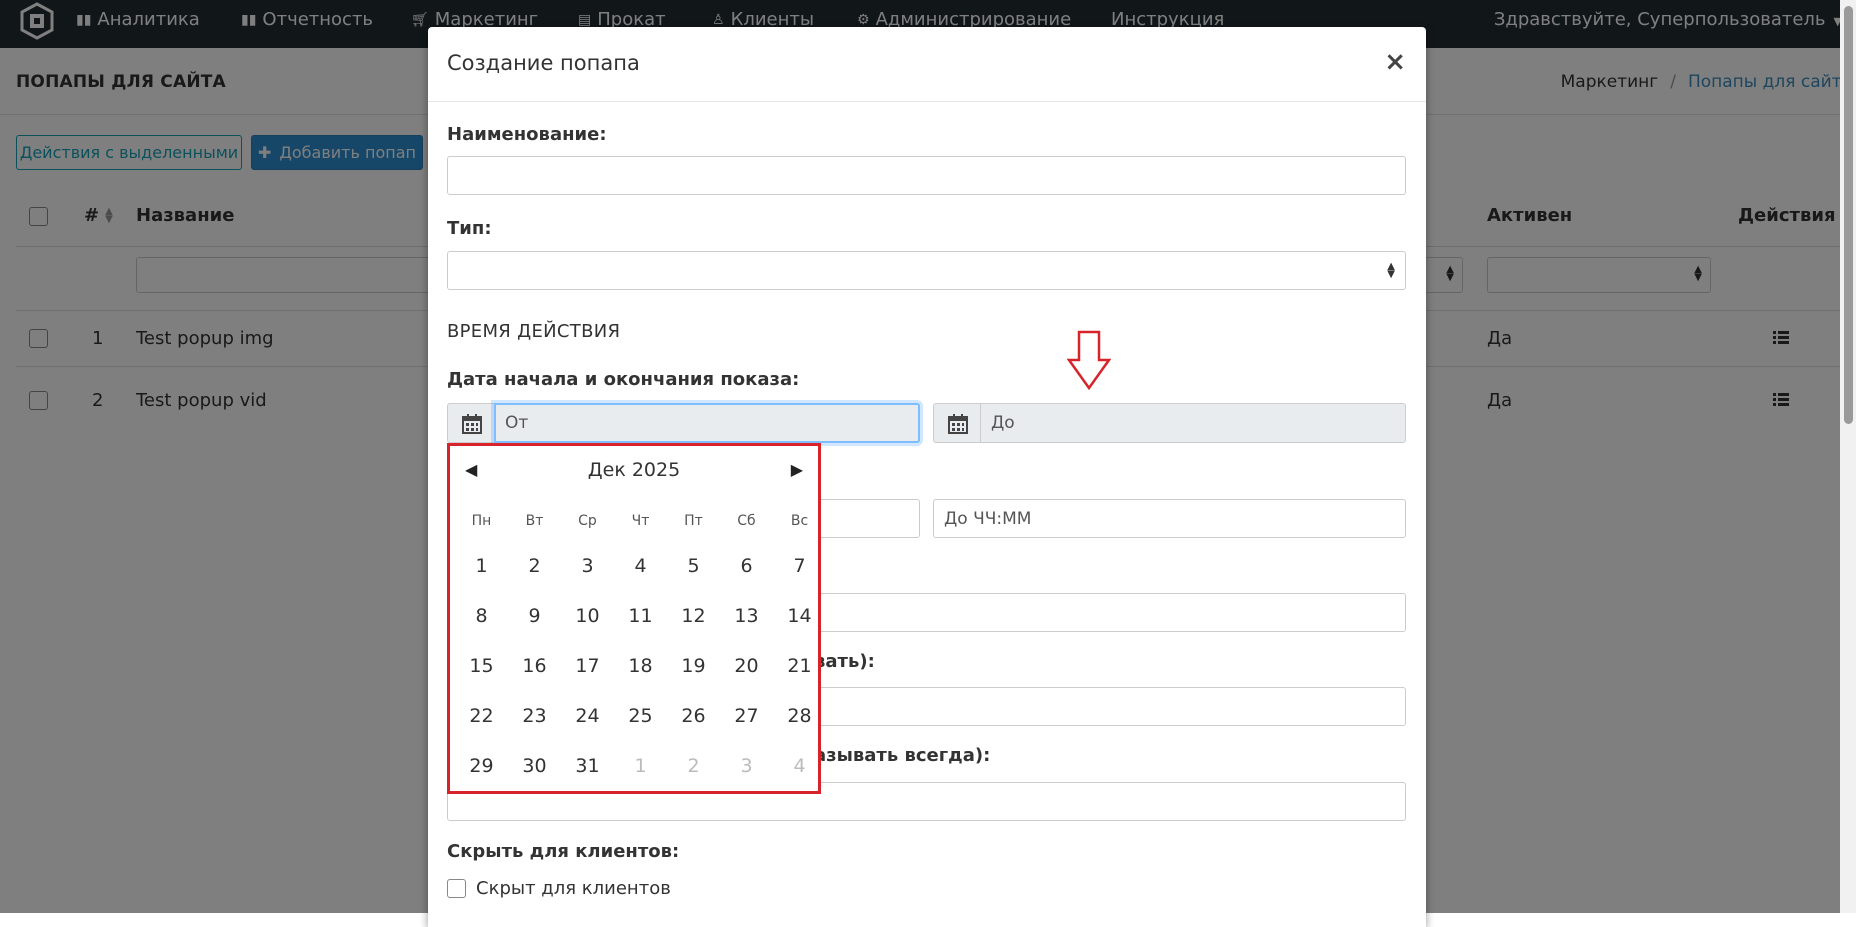  Describe the element at coordinates (634, 470) in the screenshot. I see `datepicker-month-title: Дек 2025` at that location.